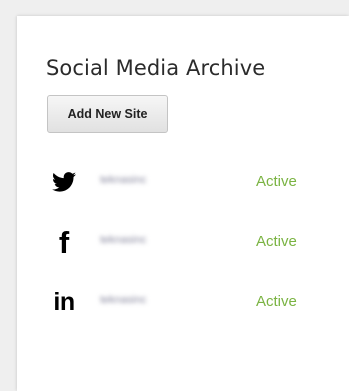  I want to click on panel-title: Social Media Archive, so click(156, 68).